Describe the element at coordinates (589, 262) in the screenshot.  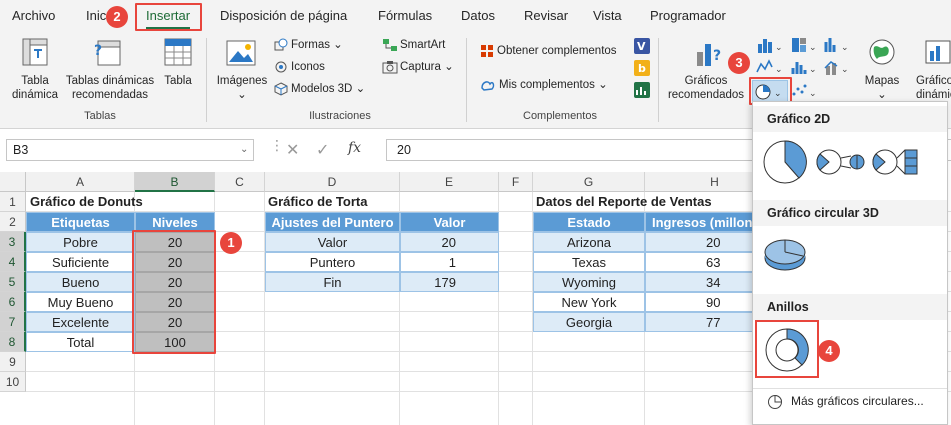
I see `table-cell: Texas` at that location.